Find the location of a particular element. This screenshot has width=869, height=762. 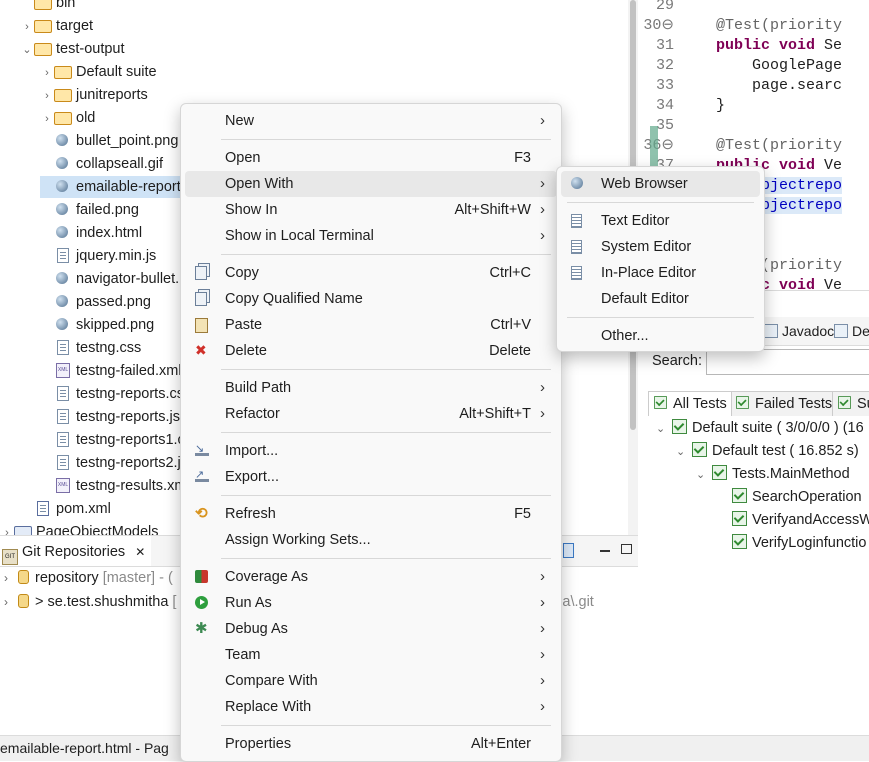

test-passed-icon is located at coordinates (739, 518).